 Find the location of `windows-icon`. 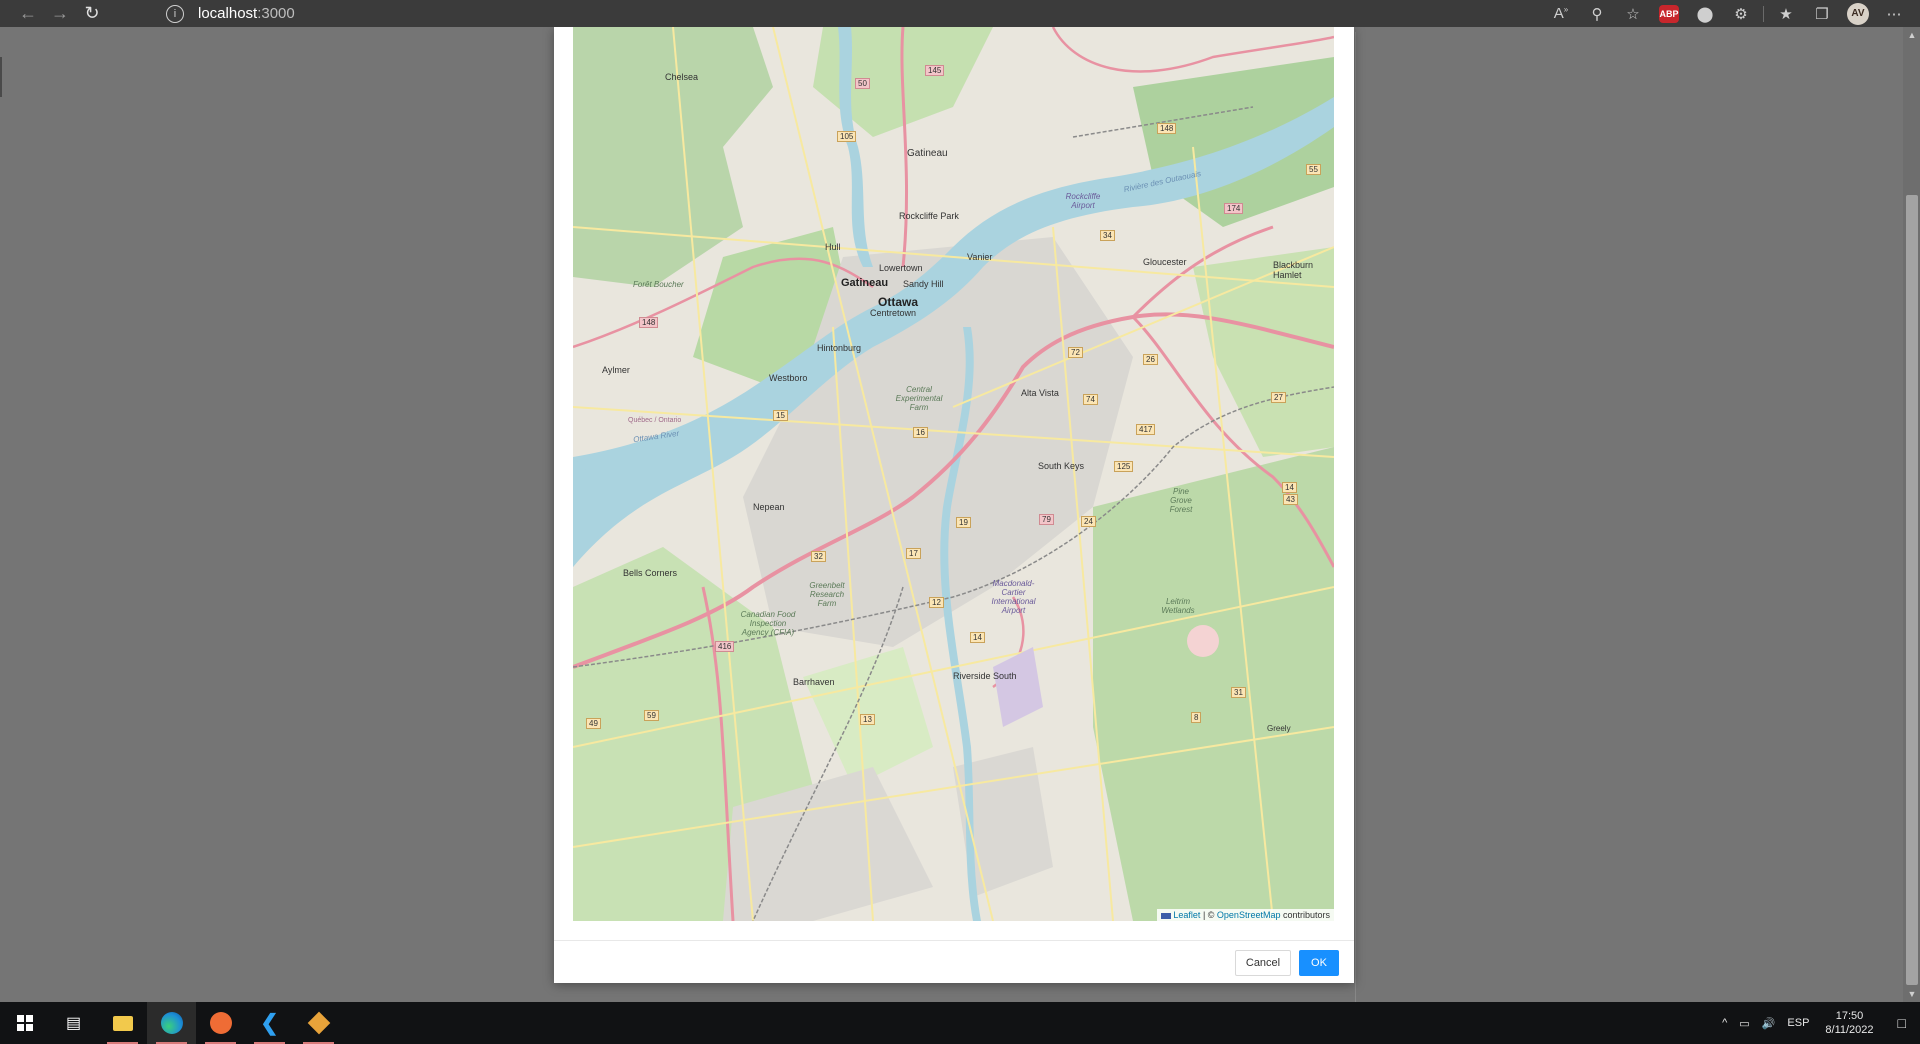

windows-icon is located at coordinates (24, 1023).